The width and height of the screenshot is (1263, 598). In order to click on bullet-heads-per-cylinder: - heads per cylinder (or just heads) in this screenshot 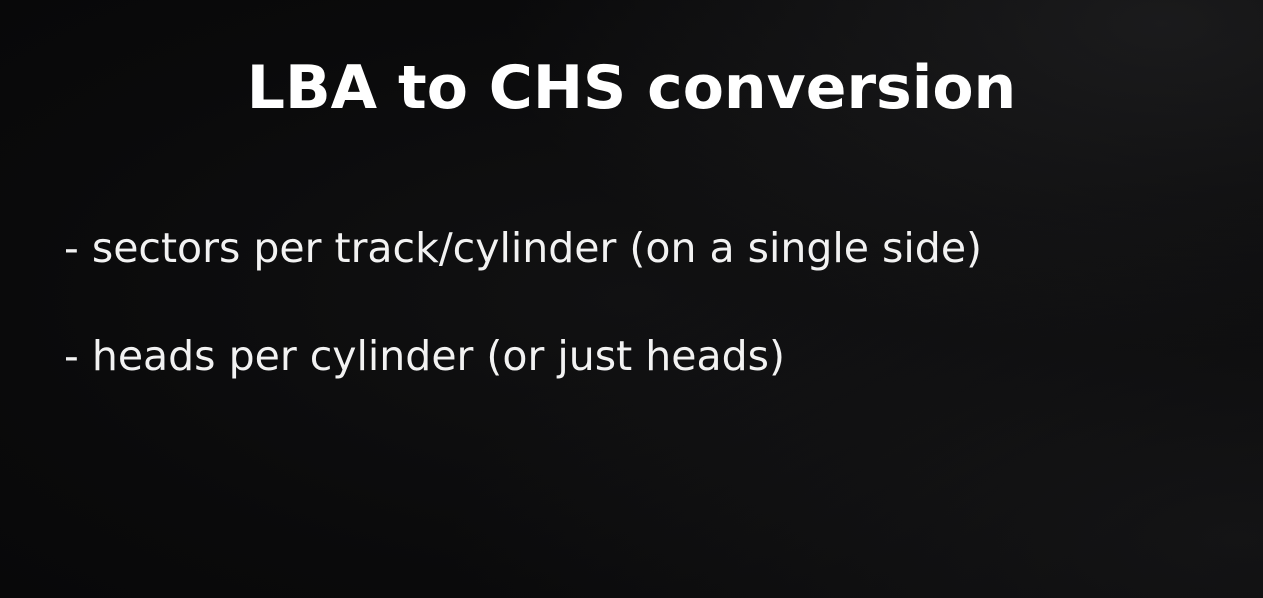, I will do `click(424, 356)`.